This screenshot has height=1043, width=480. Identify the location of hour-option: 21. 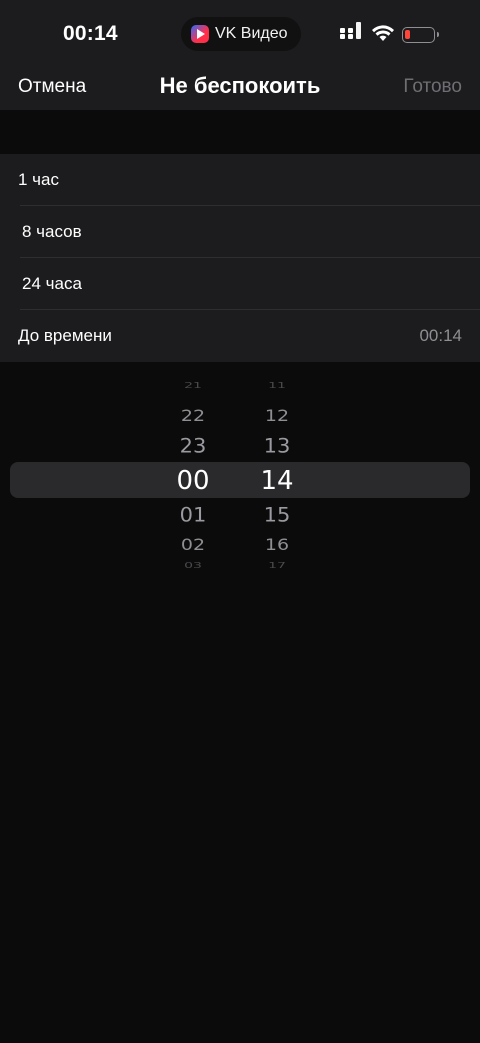
(193, 386).